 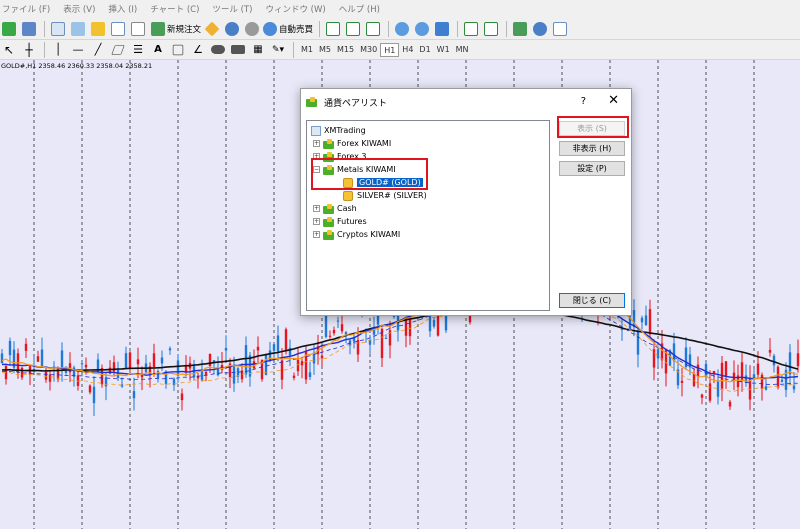 What do you see at coordinates (613, 101) in the screenshot?
I see `close-icon: ✕` at bounding box center [613, 101].